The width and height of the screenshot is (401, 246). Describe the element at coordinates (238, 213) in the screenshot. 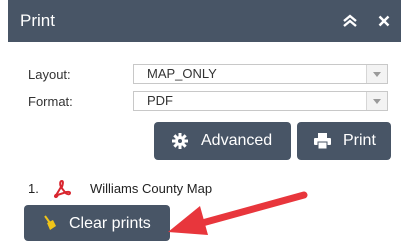

I see `callout-arrow` at that location.